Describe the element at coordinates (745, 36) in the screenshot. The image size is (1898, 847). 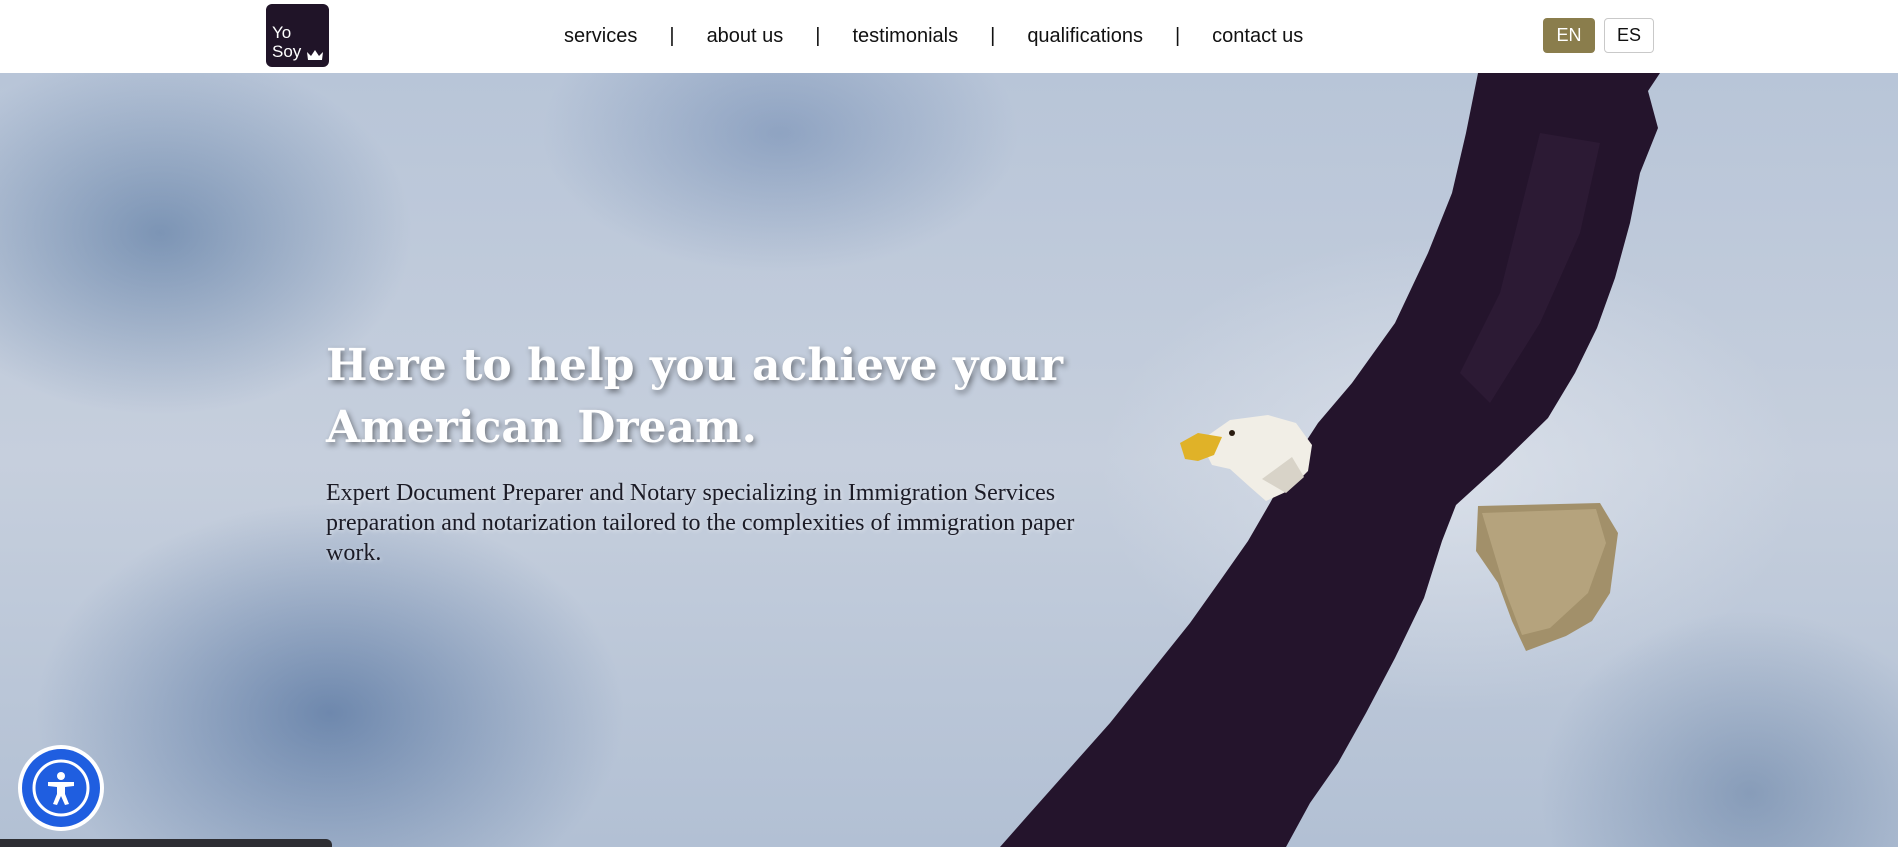
I see `nav-about-us: about us` at that location.